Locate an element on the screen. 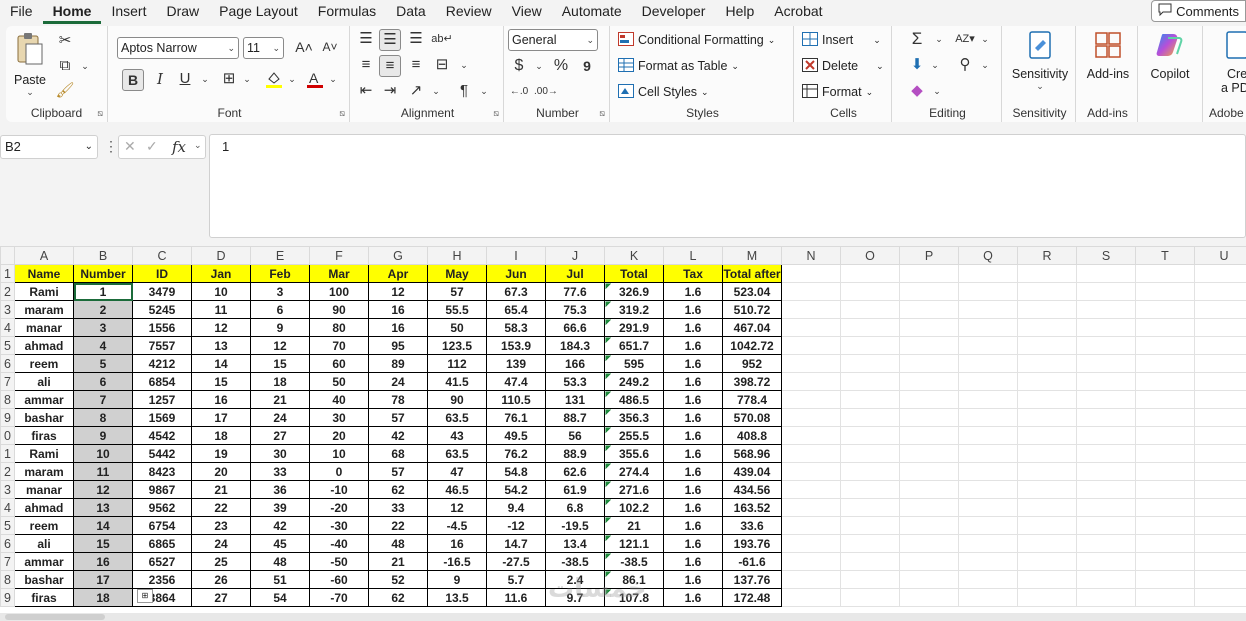 This screenshot has height=621, width=1246. align-top-icon: ☰ is located at coordinates (366, 40).